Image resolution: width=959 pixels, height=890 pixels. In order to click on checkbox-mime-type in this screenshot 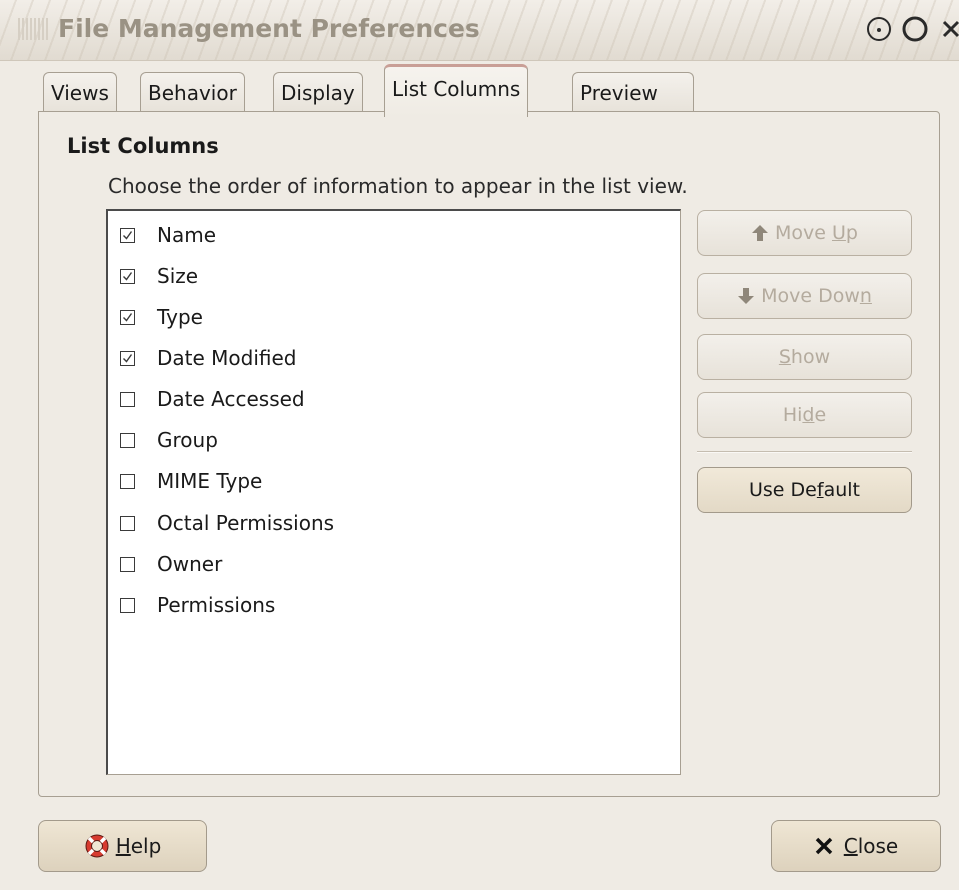, I will do `click(127, 481)`.